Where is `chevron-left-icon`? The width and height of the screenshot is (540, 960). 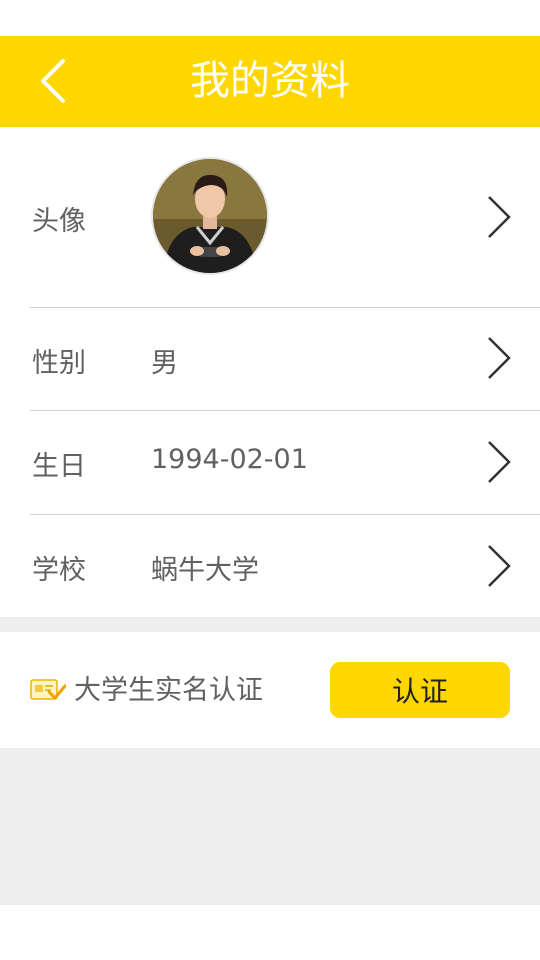
chevron-left-icon is located at coordinates (53, 81).